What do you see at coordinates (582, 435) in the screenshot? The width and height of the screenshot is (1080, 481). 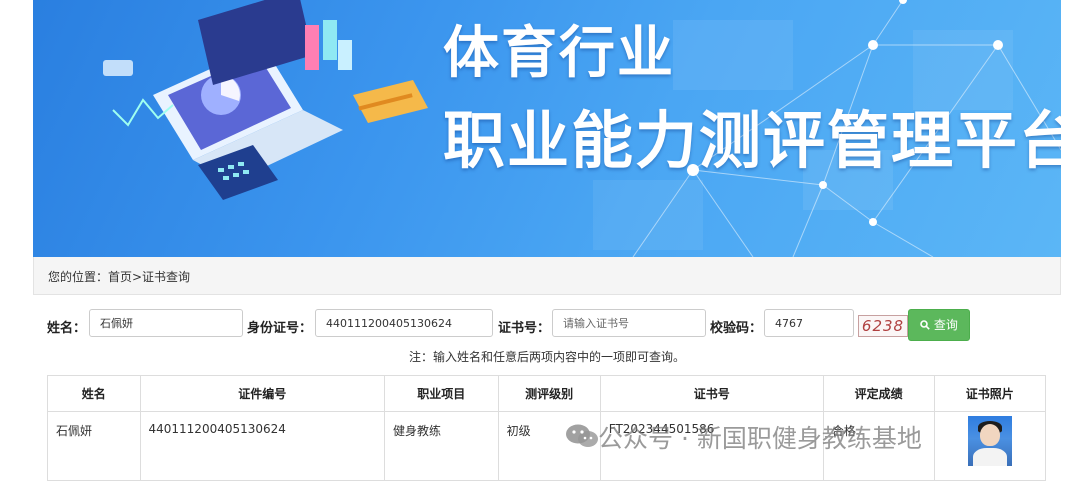 I see `wechat-icon` at bounding box center [582, 435].